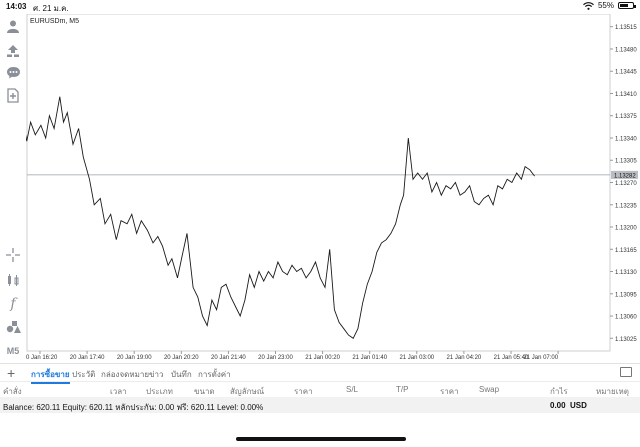  Describe the element at coordinates (464, 357) in the screenshot. I see `time-tick-label: 21 Jan 04:20` at that location.